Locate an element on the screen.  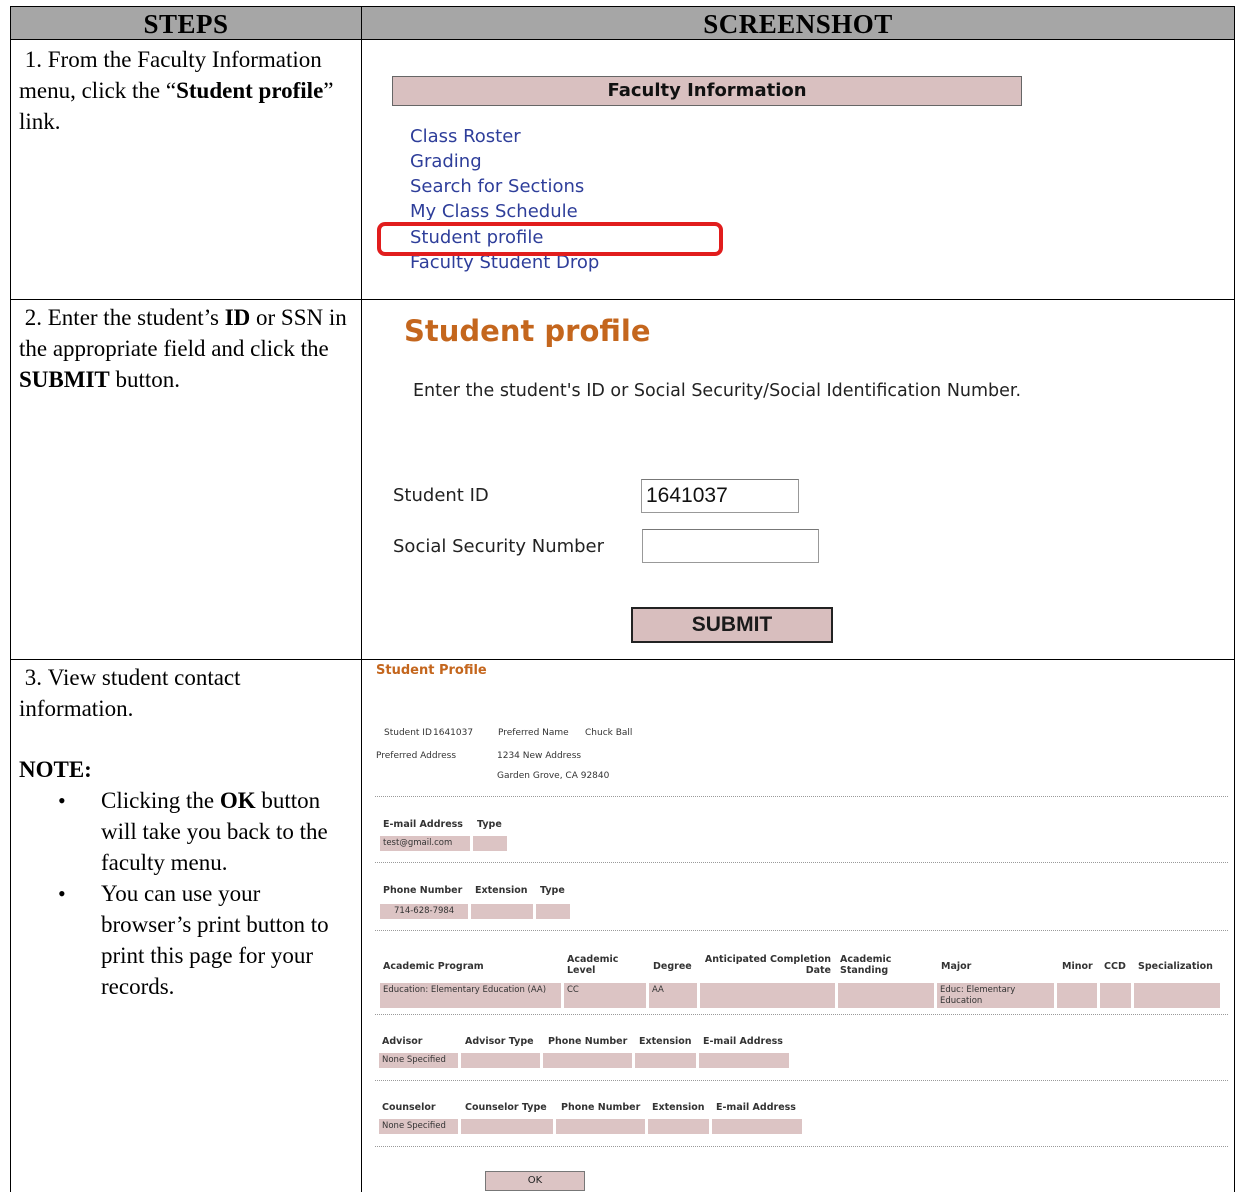
step-2-instruction-end: button. is located at coordinates (145, 379).